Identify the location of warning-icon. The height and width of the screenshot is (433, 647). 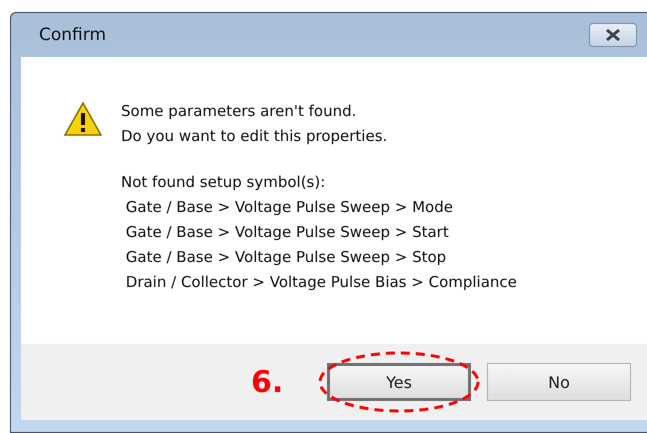
(83, 119).